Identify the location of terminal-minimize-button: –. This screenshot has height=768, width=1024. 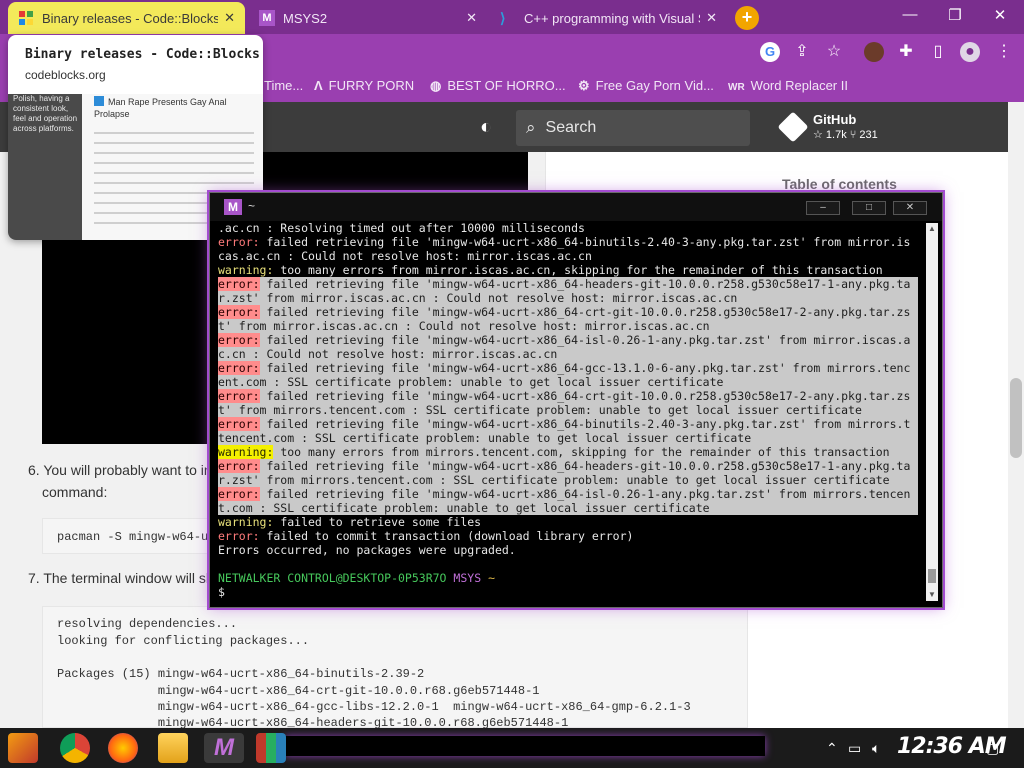
(823, 208).